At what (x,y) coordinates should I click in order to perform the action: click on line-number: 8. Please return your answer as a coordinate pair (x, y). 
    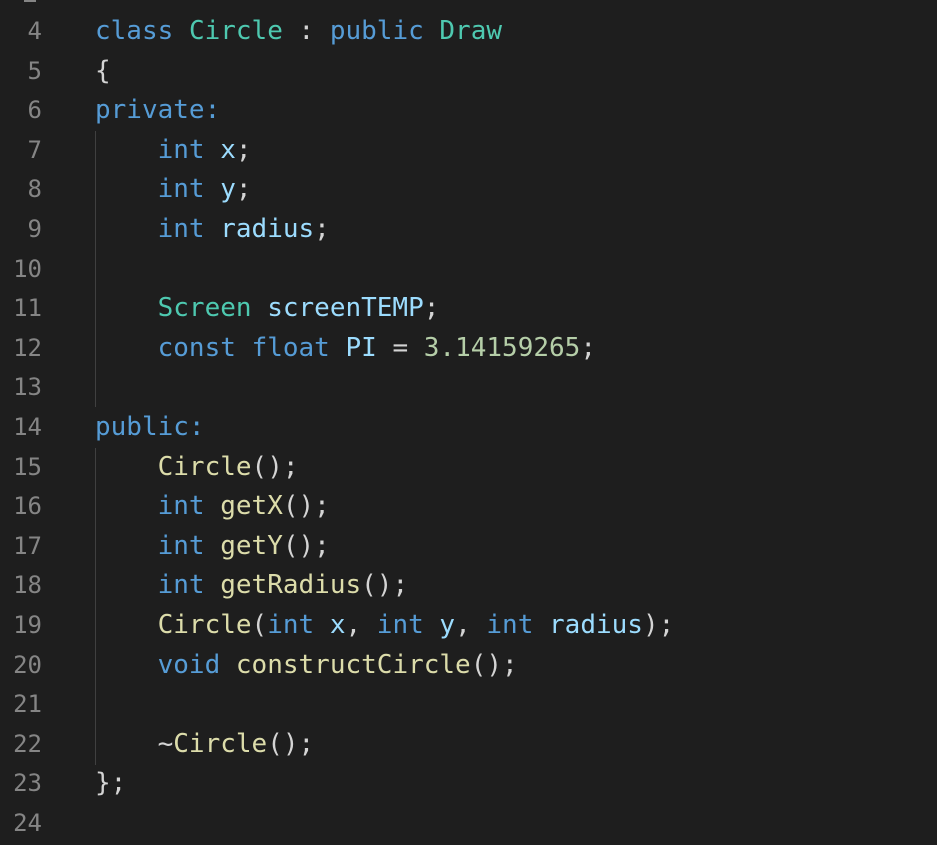
    Looking at the image, I should click on (34, 189).